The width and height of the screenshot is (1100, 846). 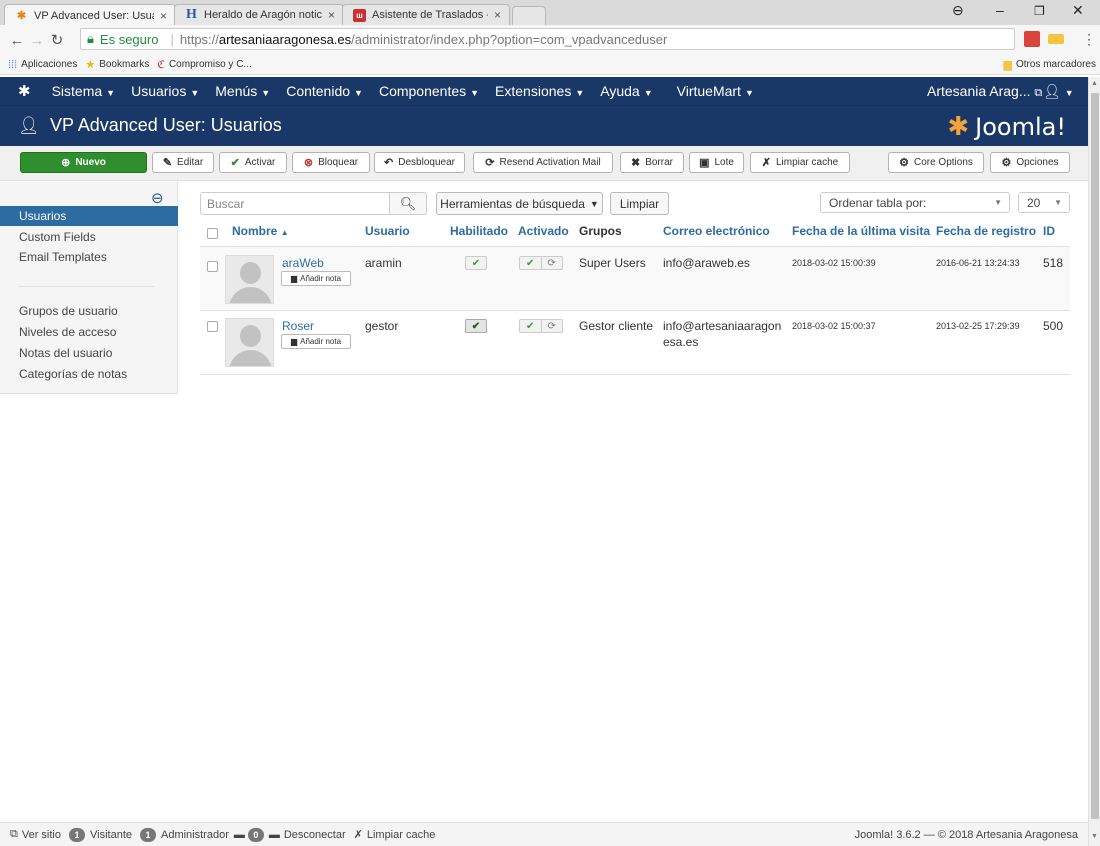 I want to click on extension-red-icon, so click(x=1032, y=39).